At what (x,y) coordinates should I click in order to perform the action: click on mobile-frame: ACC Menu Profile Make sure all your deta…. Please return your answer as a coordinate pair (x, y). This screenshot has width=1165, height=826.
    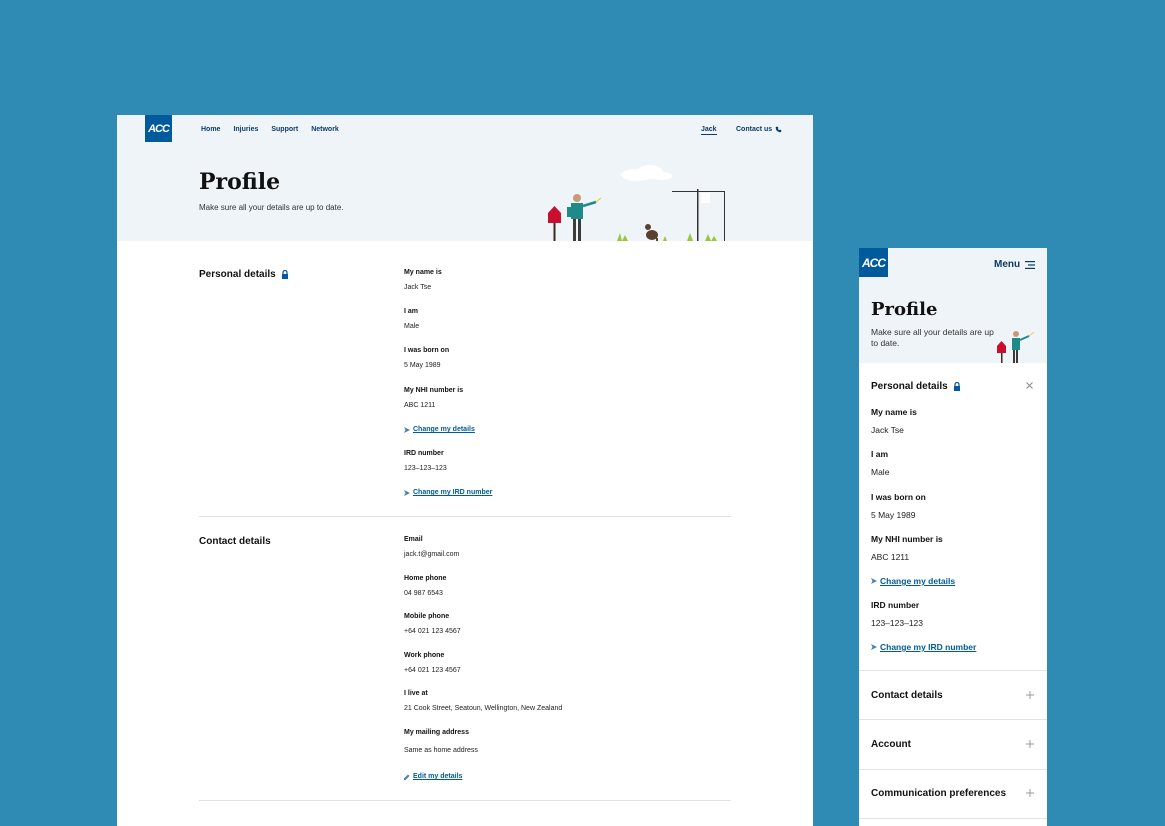
    Looking at the image, I should click on (953, 537).